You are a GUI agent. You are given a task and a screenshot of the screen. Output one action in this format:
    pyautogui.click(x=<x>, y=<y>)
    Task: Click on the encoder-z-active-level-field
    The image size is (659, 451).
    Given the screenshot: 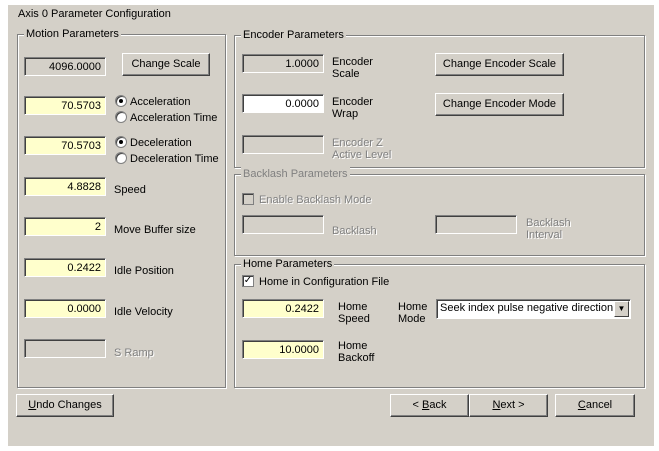 What is the action you would take?
    pyautogui.click(x=283, y=144)
    